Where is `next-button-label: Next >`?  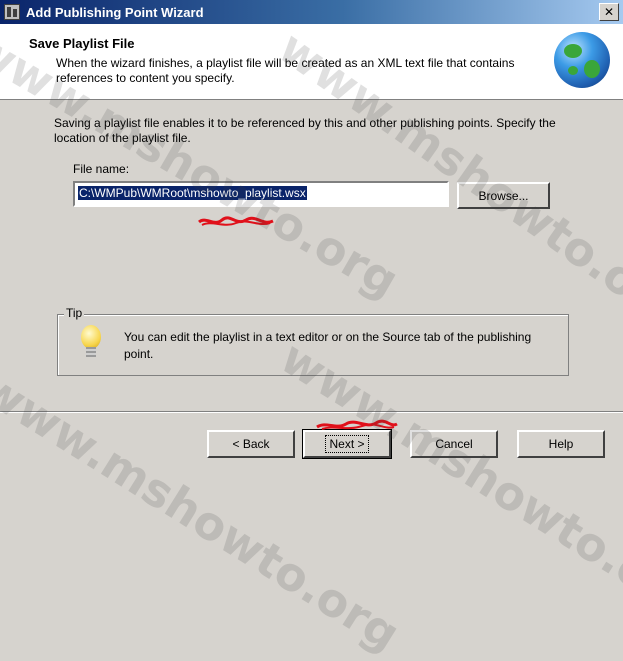
next-button-label: Next > is located at coordinates (347, 444).